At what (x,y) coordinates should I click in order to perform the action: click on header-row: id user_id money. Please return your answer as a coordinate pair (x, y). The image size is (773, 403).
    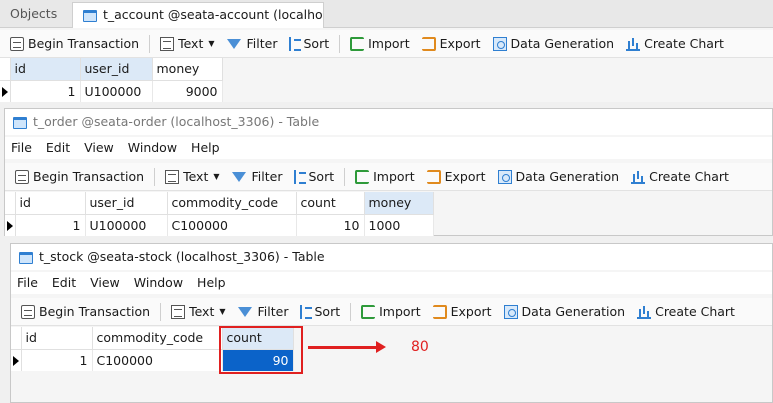
    Looking at the image, I should click on (111, 69).